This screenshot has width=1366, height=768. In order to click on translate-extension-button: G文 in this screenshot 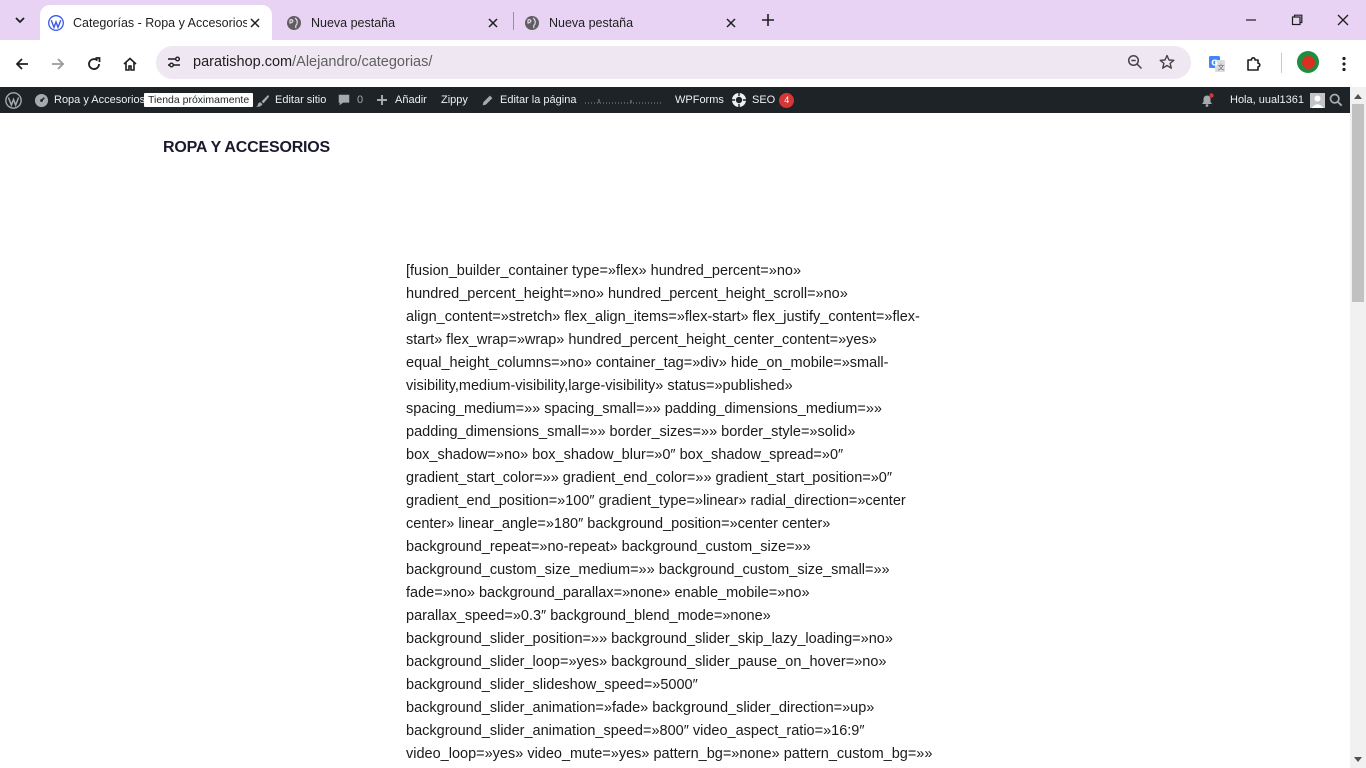, I will do `click(1217, 64)`.